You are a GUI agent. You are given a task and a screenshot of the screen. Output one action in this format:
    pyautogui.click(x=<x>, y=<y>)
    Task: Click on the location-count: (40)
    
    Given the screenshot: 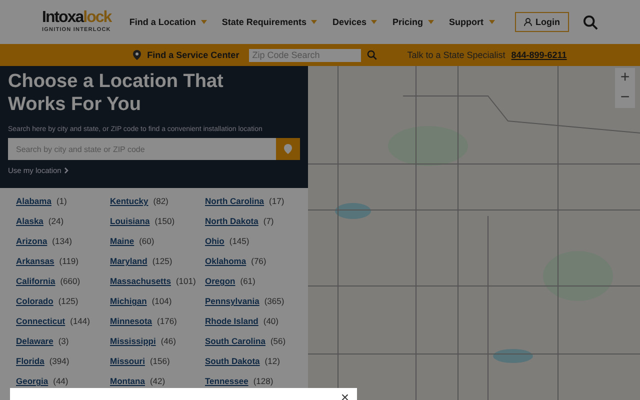 What is the action you would take?
    pyautogui.click(x=270, y=321)
    